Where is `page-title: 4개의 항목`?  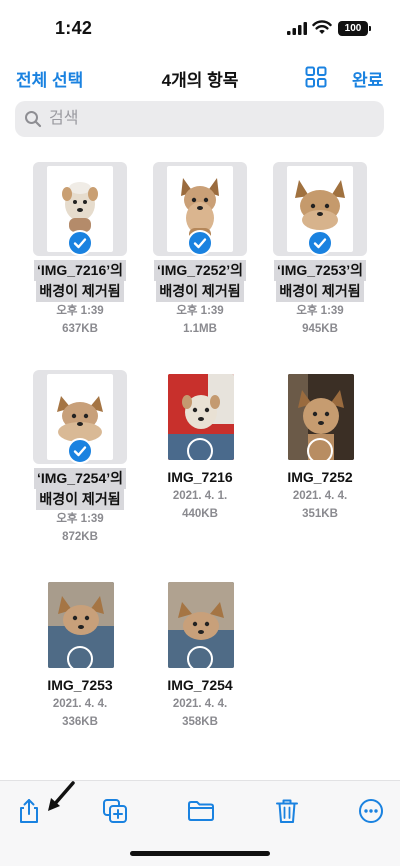 page-title: 4개의 항목 is located at coordinates (200, 80).